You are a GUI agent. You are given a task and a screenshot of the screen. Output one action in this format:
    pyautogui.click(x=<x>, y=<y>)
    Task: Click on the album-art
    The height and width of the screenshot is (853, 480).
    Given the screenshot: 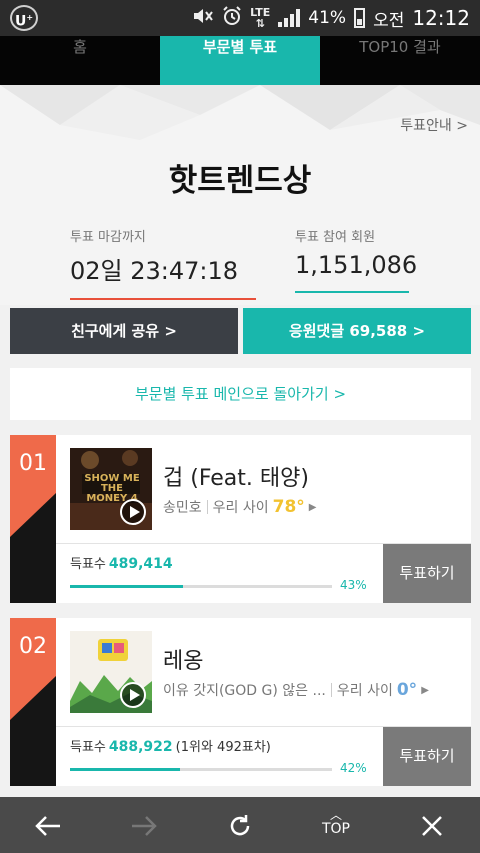 What is the action you would take?
    pyautogui.click(x=111, y=672)
    